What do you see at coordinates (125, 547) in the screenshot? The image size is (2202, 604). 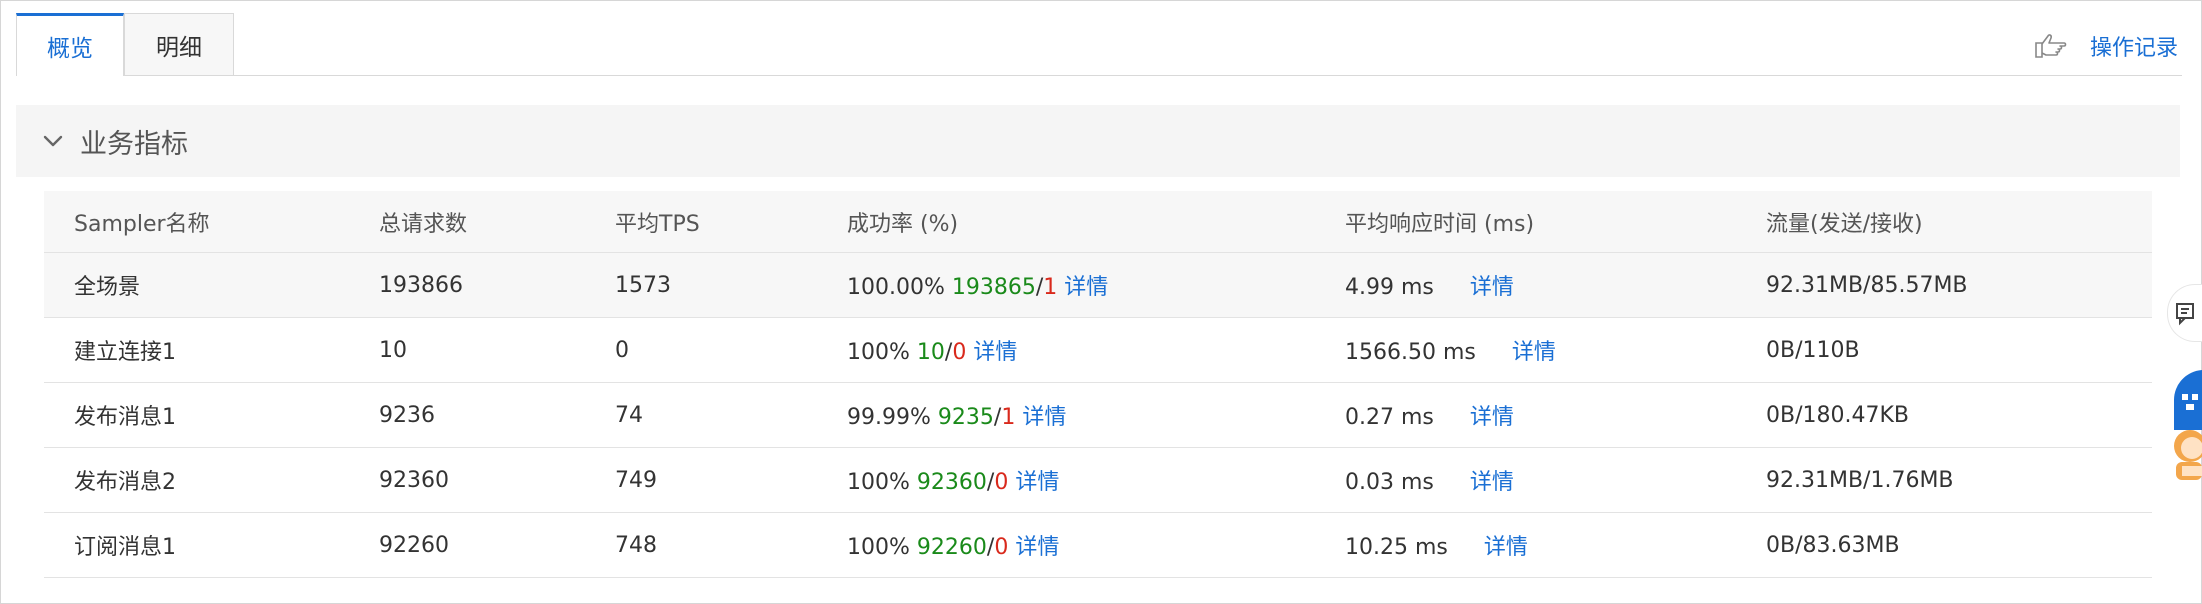 I see `sampler-name: 订阅消息1` at bounding box center [125, 547].